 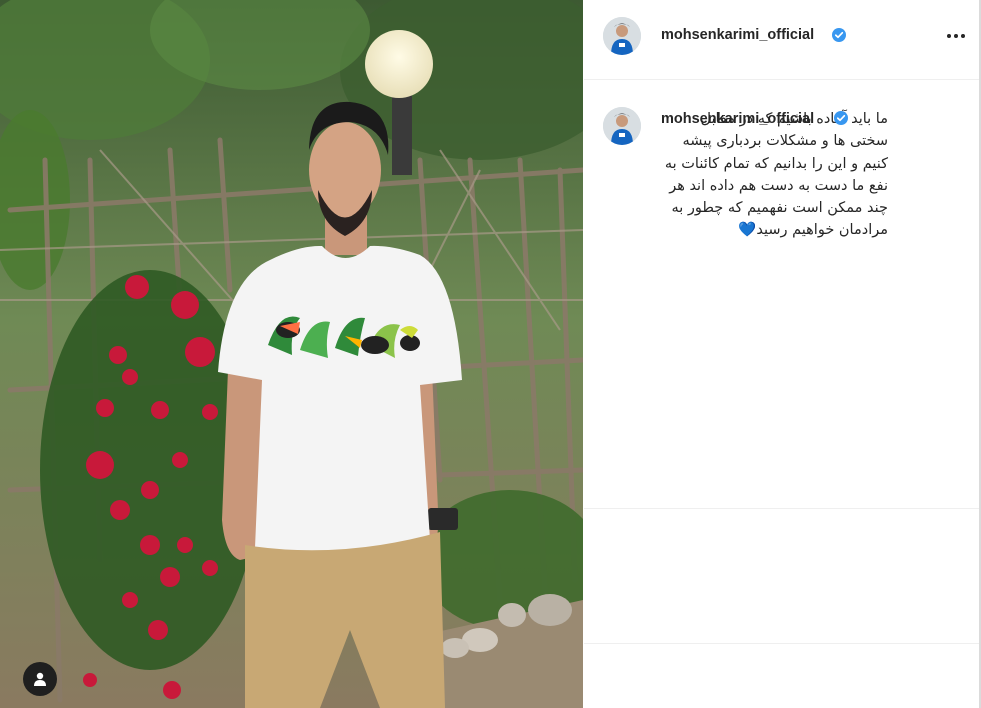 I want to click on caption-username-link: mohsenkarimi_official, so click(x=737, y=119).